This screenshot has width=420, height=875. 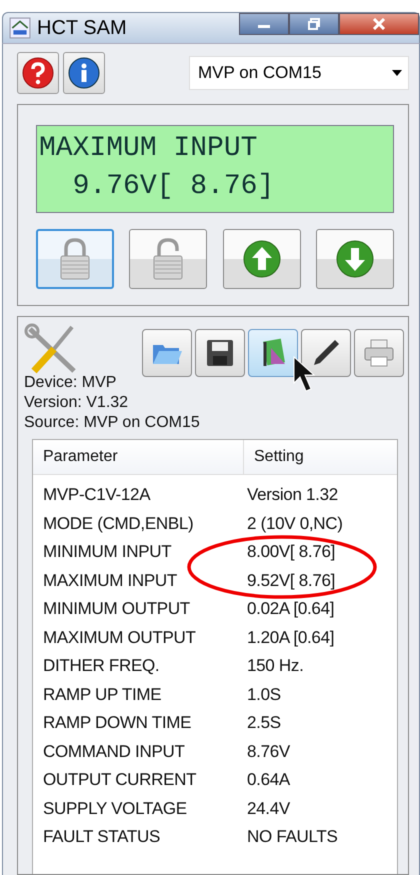 I want to click on table-cell-text: MINIMUM OUTPUT, so click(x=116, y=609).